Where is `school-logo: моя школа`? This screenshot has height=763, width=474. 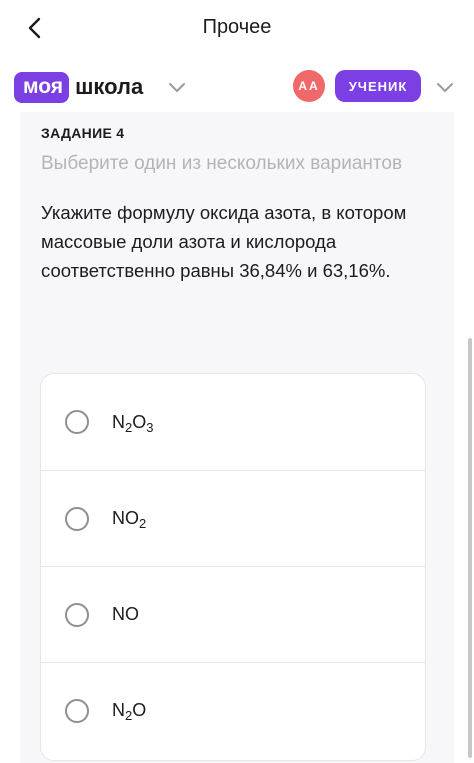
school-logo: моя школа is located at coordinates (78, 87).